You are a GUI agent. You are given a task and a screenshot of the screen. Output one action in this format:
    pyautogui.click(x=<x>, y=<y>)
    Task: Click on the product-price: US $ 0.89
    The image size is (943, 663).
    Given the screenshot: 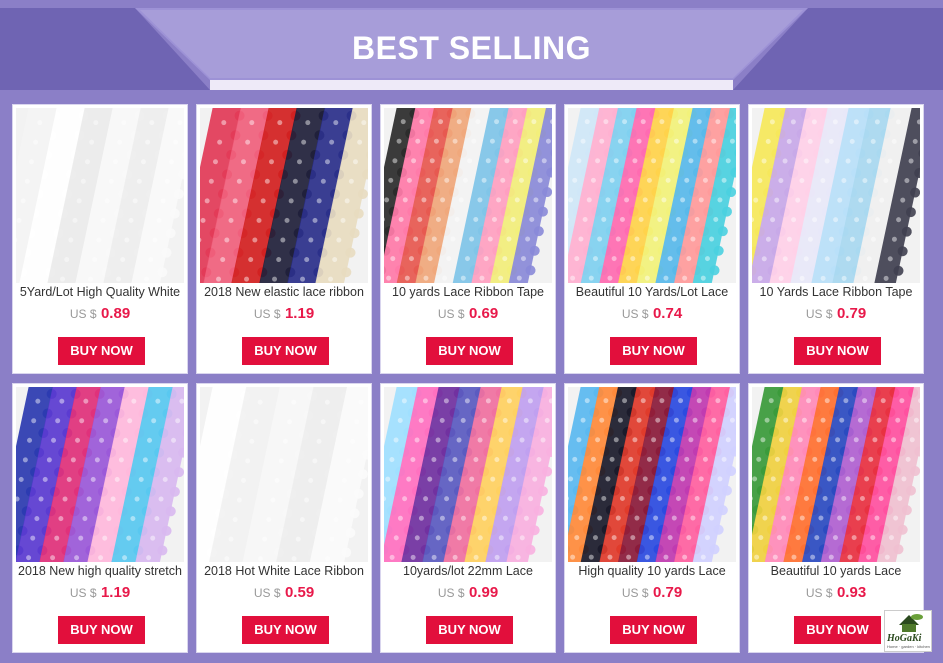 What is the action you would take?
    pyautogui.click(x=100, y=314)
    